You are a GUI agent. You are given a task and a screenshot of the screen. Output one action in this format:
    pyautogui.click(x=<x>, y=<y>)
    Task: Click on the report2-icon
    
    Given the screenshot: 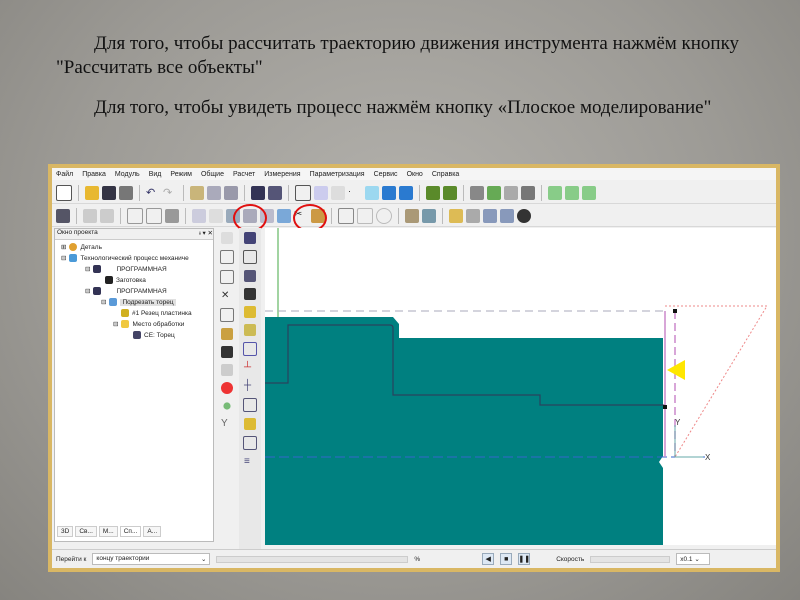 What is the action you would take?
    pyautogui.click(x=365, y=215)
    